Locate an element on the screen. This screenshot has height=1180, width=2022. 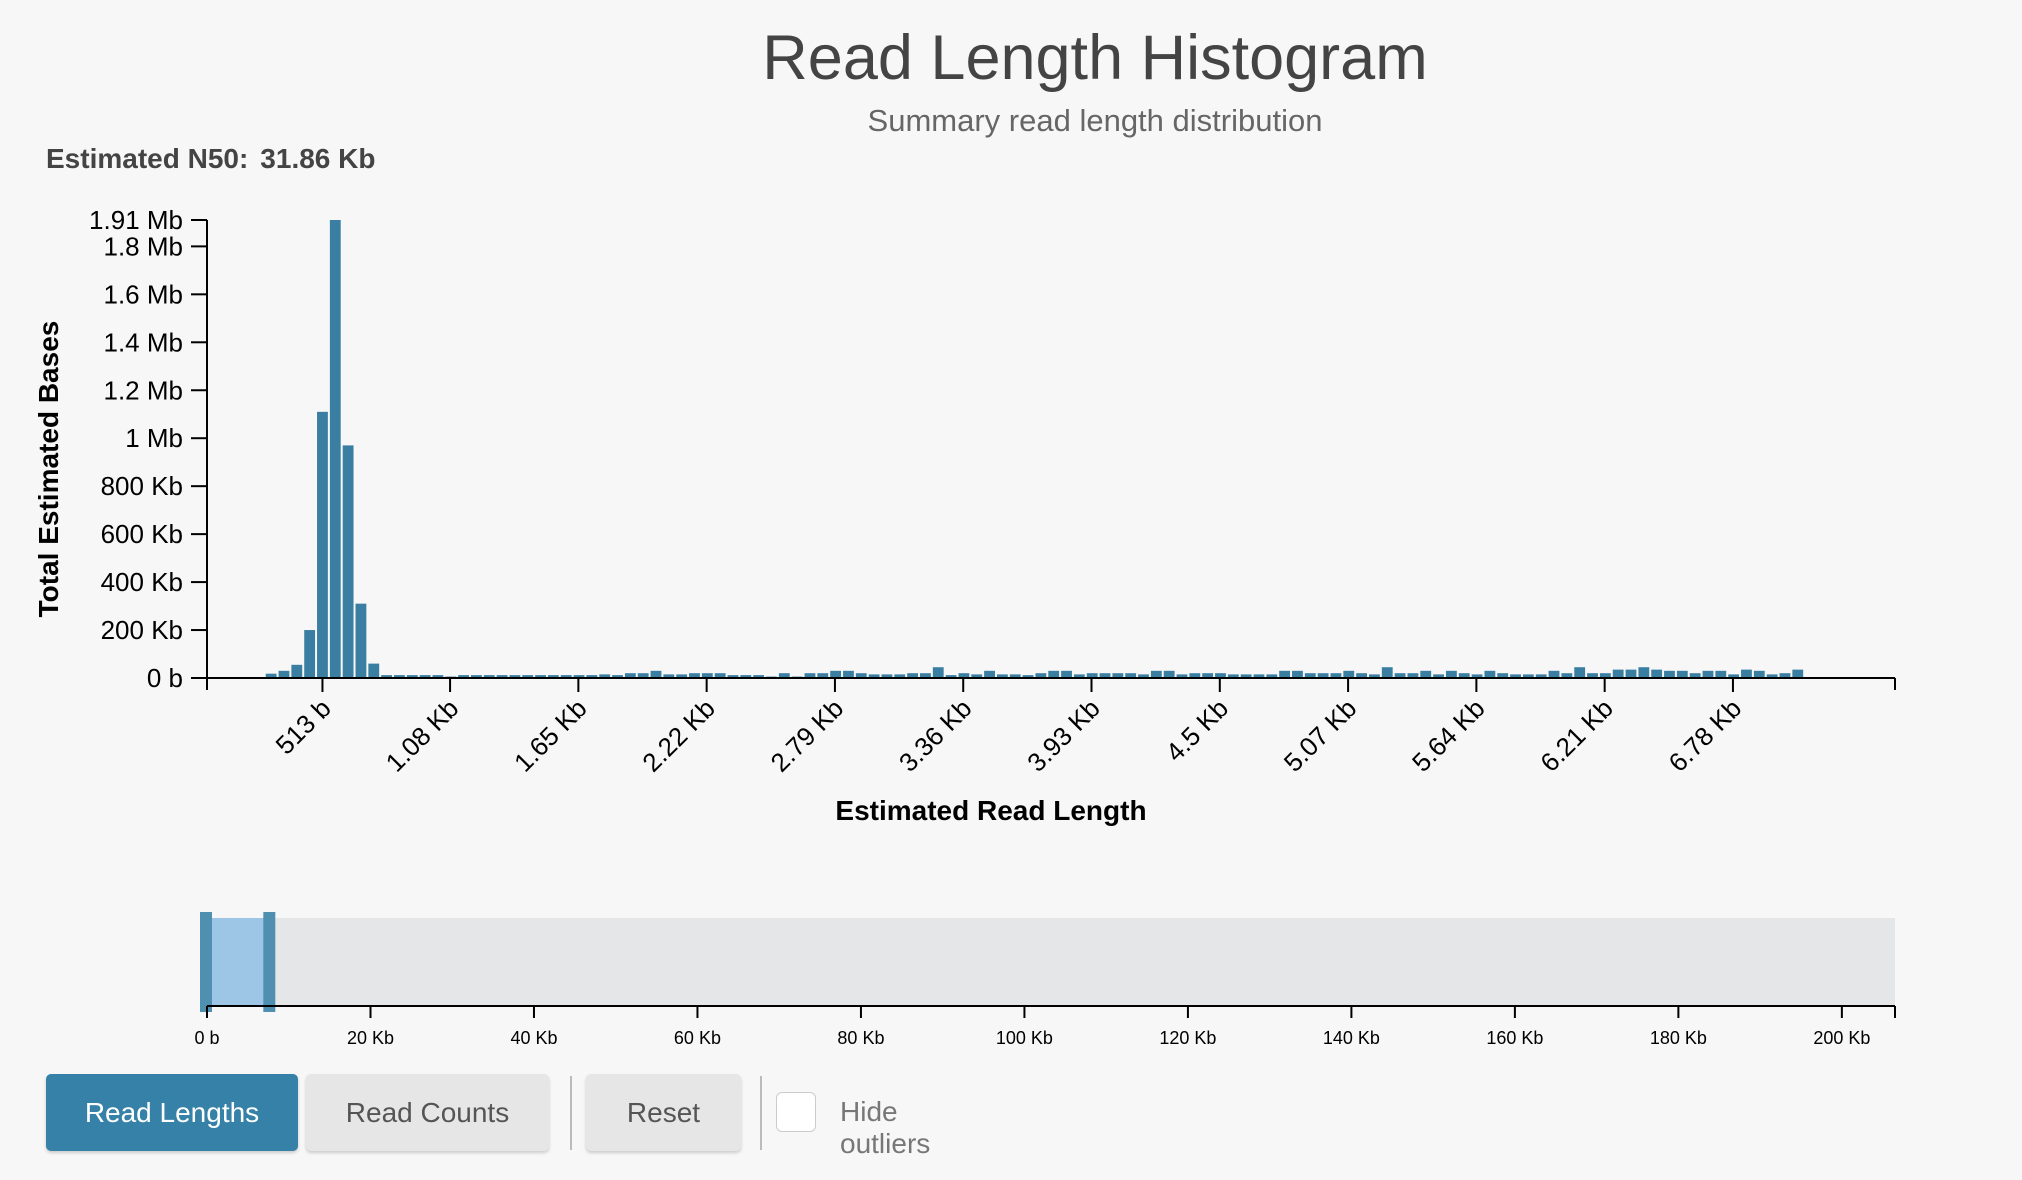
range-selector-track is located at coordinates (1051, 962).